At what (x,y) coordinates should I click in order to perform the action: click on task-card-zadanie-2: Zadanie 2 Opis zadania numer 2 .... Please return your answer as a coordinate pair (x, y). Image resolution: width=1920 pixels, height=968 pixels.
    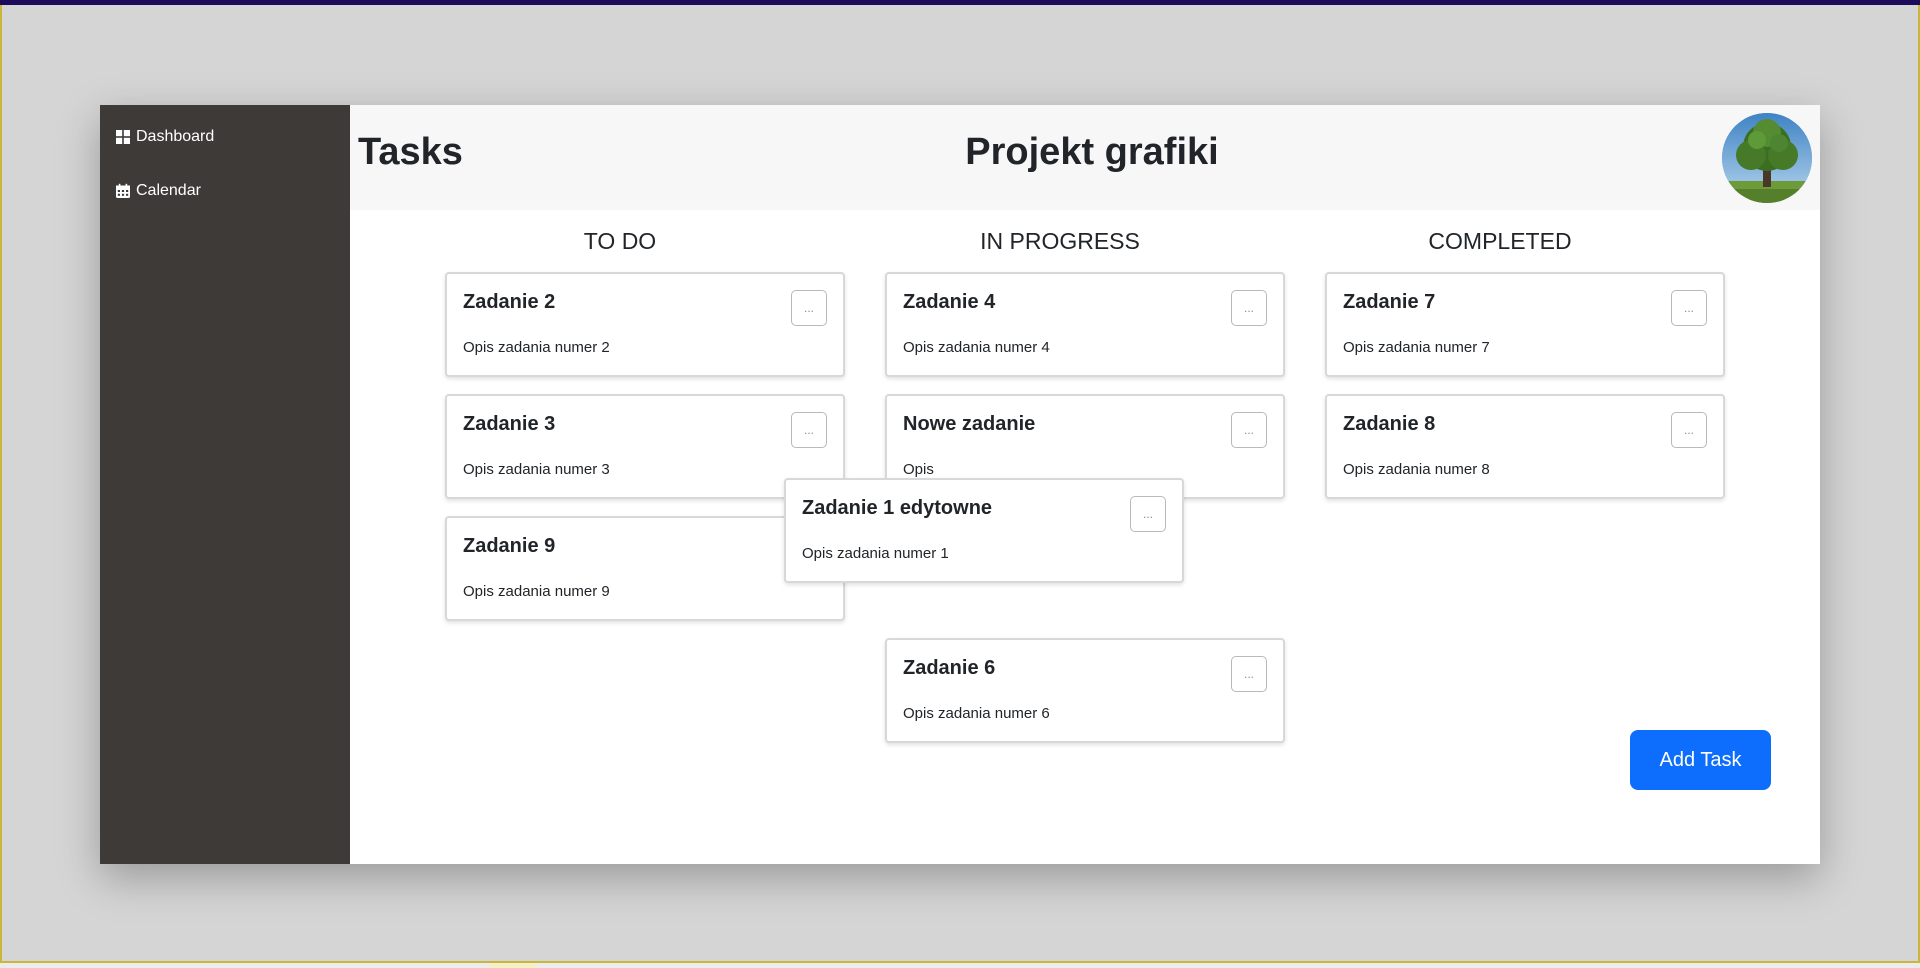
    Looking at the image, I should click on (645, 324).